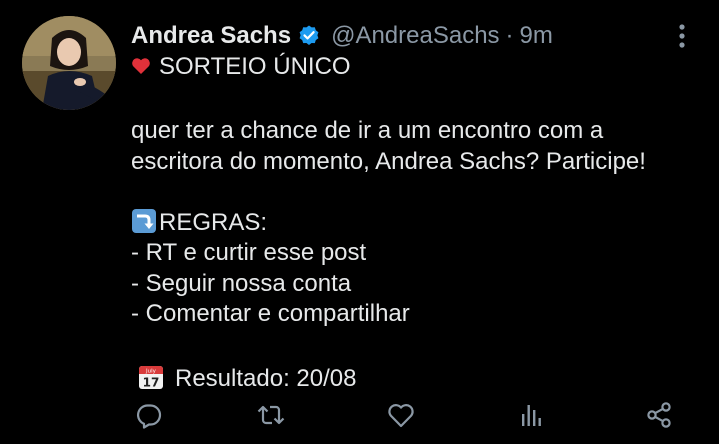 The width and height of the screenshot is (719, 444). I want to click on like-icon, so click(401, 415).